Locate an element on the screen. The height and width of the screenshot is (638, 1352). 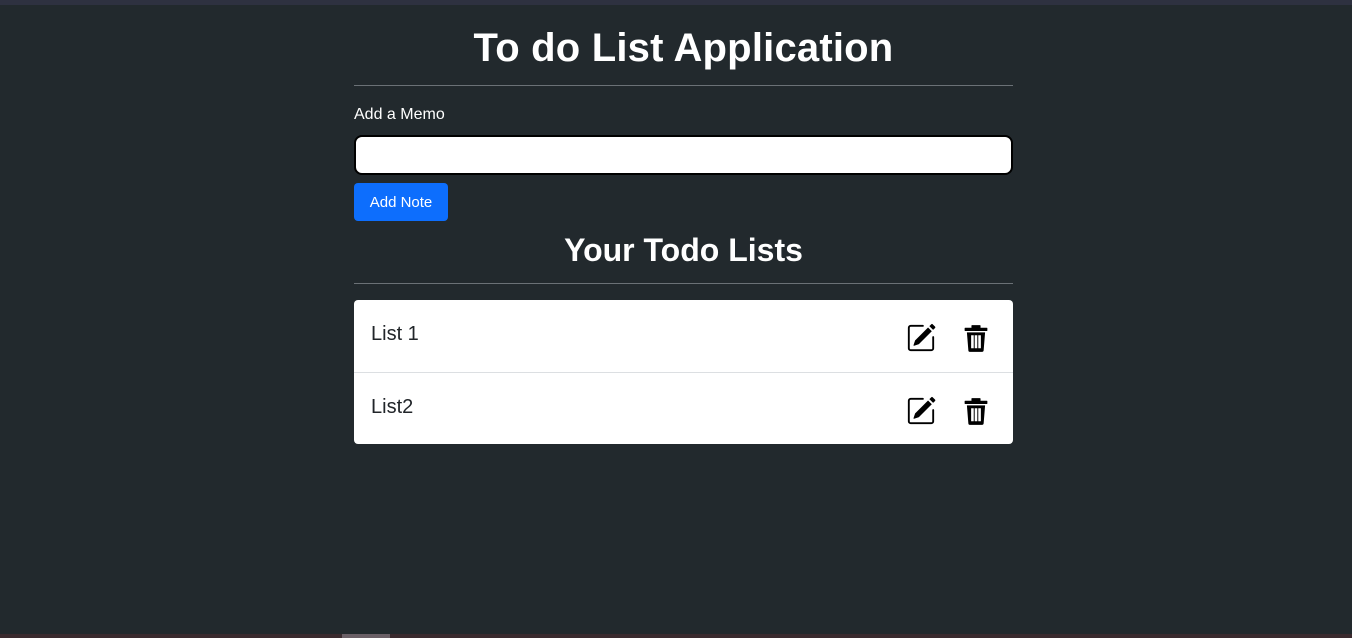
list-item: List 1 is located at coordinates (683, 336).